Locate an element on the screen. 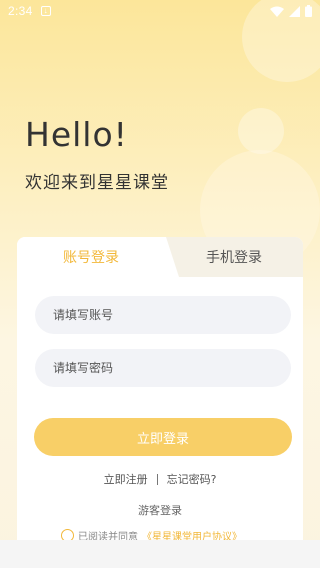 The width and height of the screenshot is (320, 568). download-icon: ↓ is located at coordinates (45, 11).